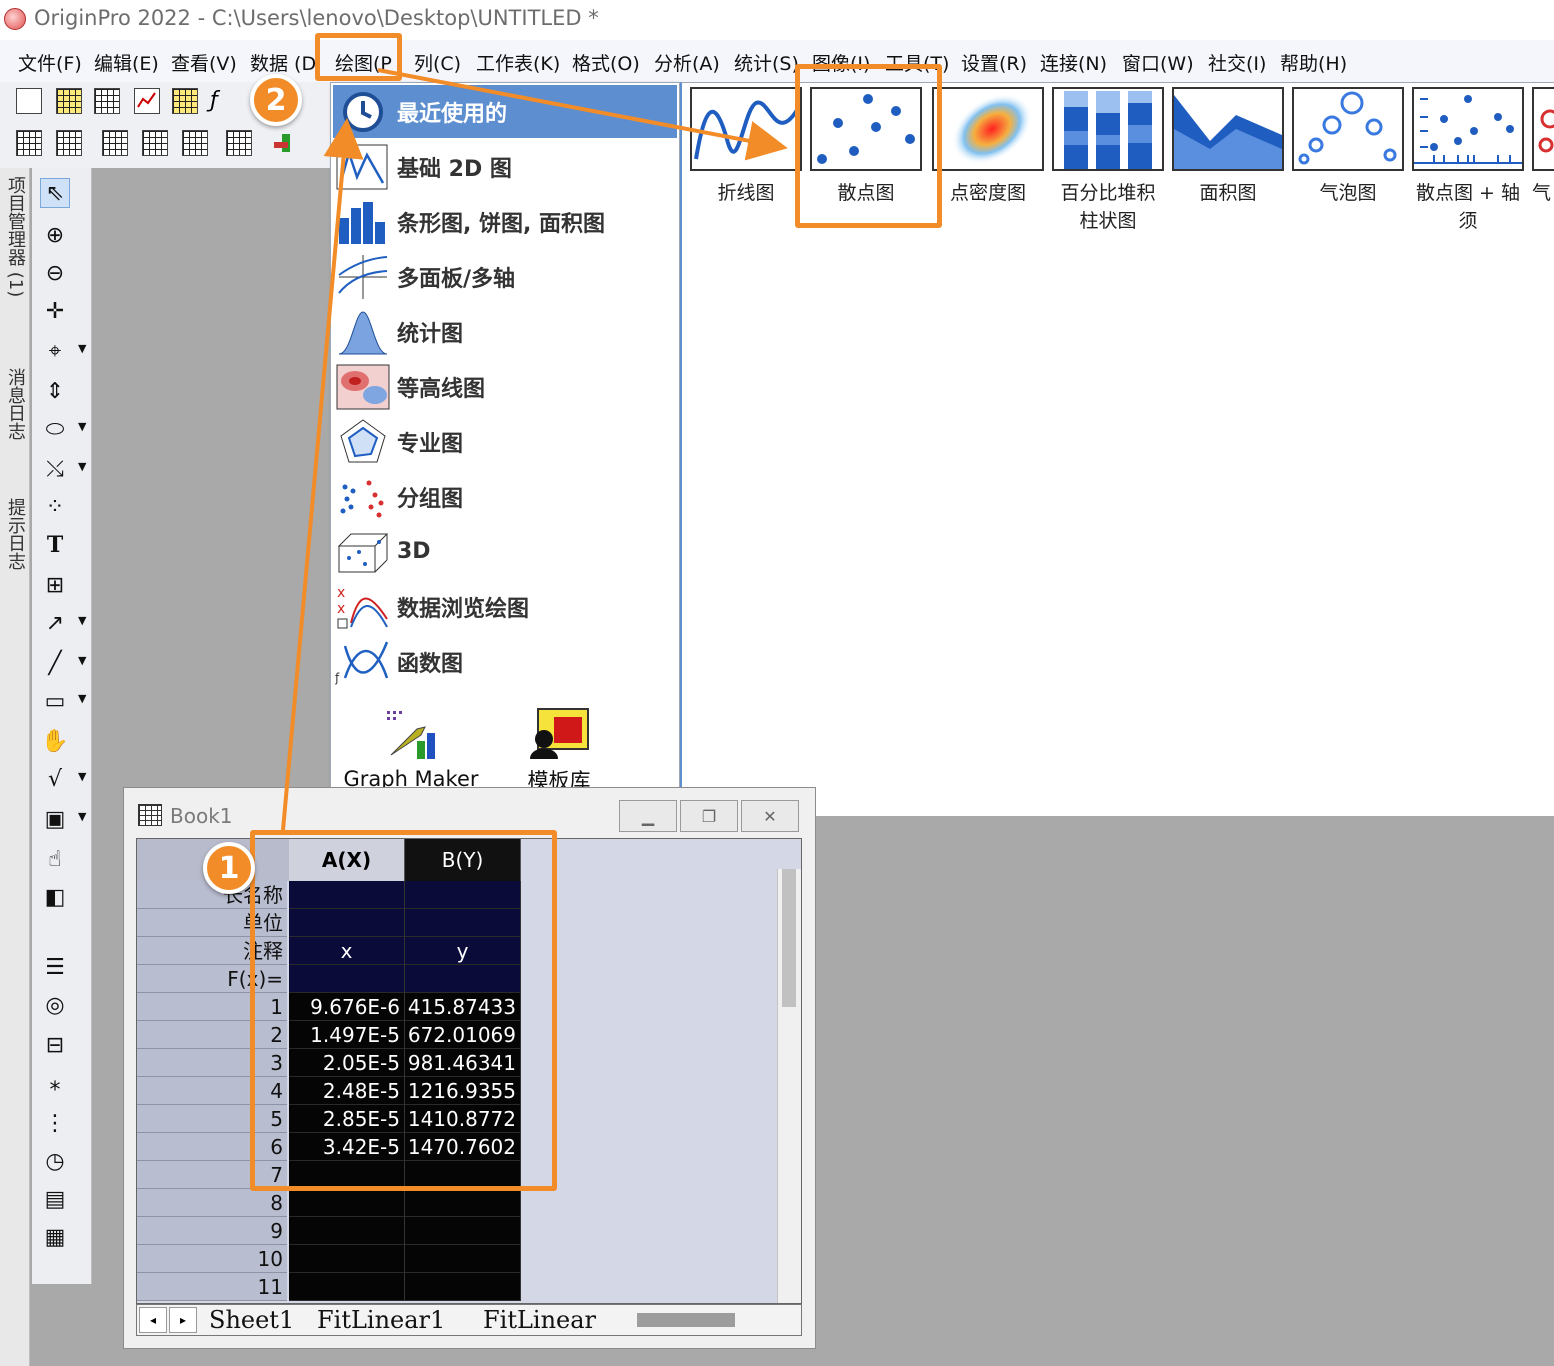 The image size is (1554, 1366). Describe the element at coordinates (55, 1045) in the screenshot. I see `label-tool-icon: ⊟` at that location.